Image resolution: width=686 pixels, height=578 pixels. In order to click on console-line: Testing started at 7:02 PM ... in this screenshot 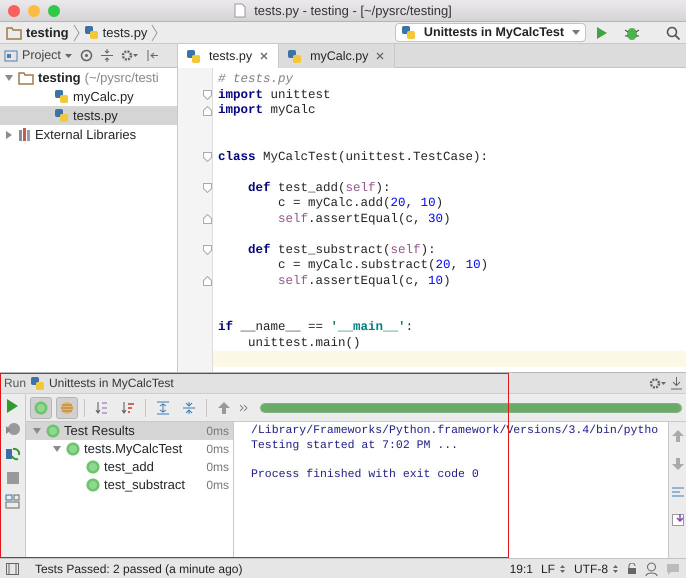, I will do `click(355, 445)`.